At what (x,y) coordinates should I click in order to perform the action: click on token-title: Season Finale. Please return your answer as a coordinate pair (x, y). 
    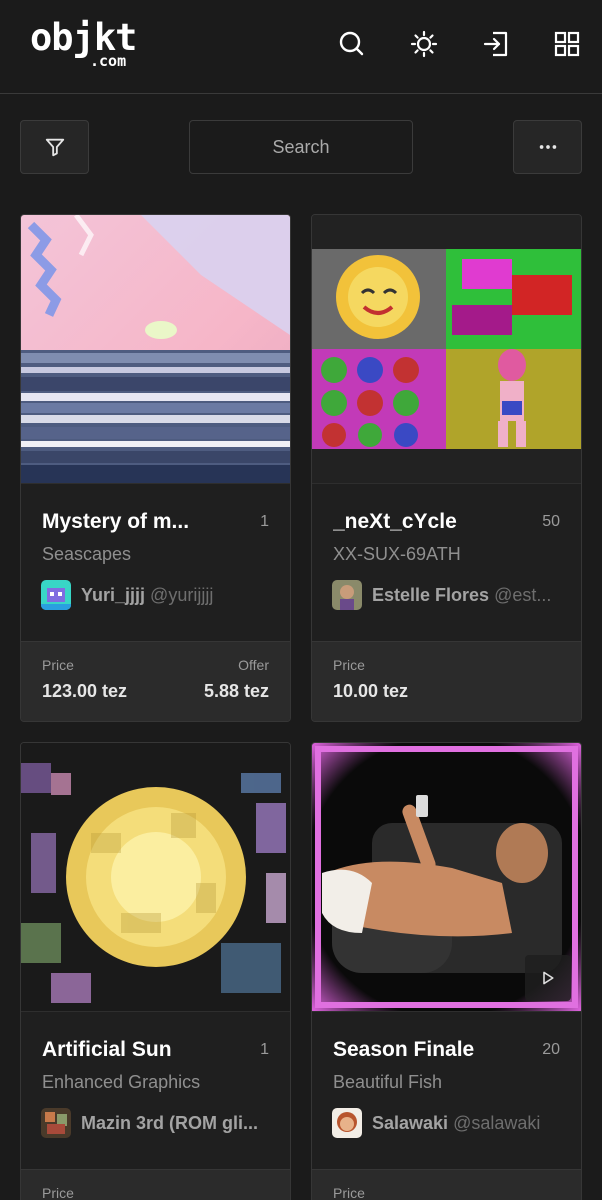
    Looking at the image, I should click on (433, 1050).